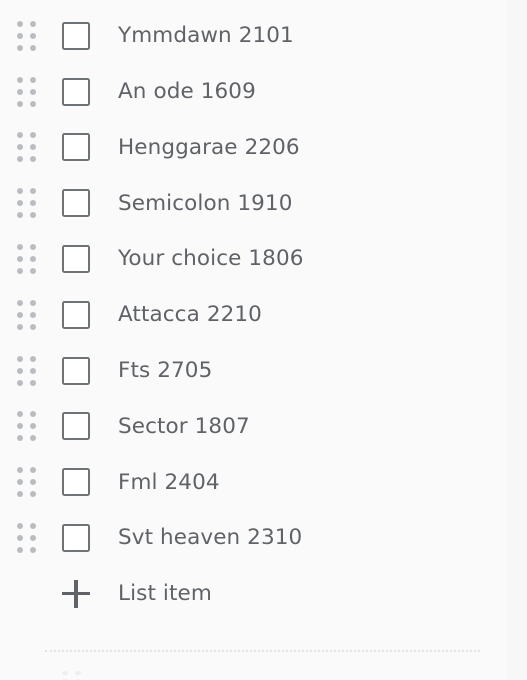 The height and width of the screenshot is (680, 527). What do you see at coordinates (209, 147) in the screenshot?
I see `list-item-label: Henggarae 2206` at bounding box center [209, 147].